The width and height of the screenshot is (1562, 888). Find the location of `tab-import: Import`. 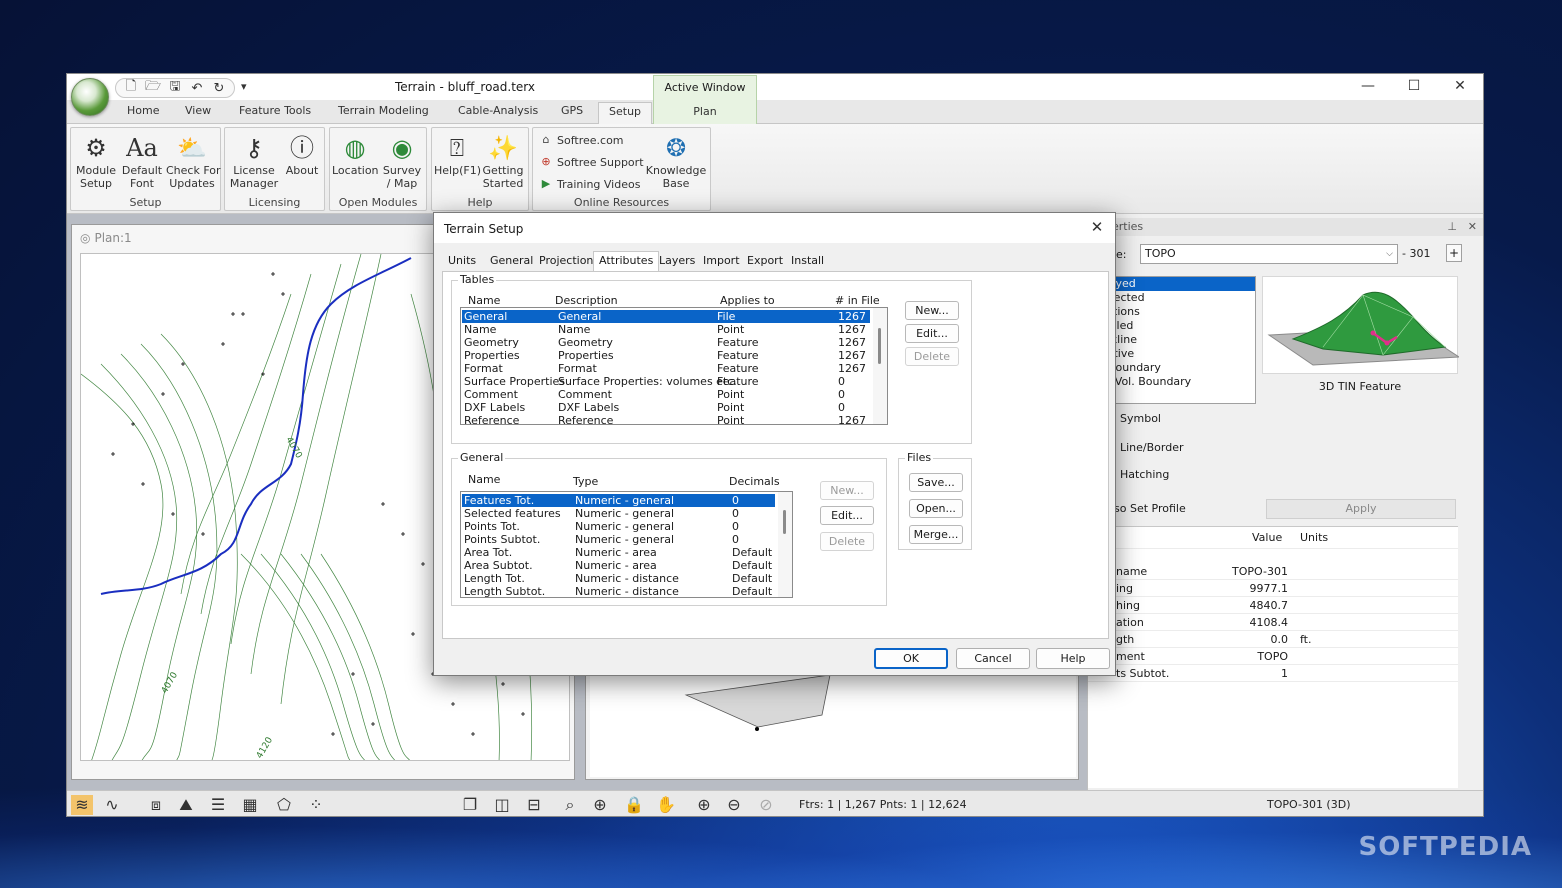

tab-import: Import is located at coordinates (721, 260).